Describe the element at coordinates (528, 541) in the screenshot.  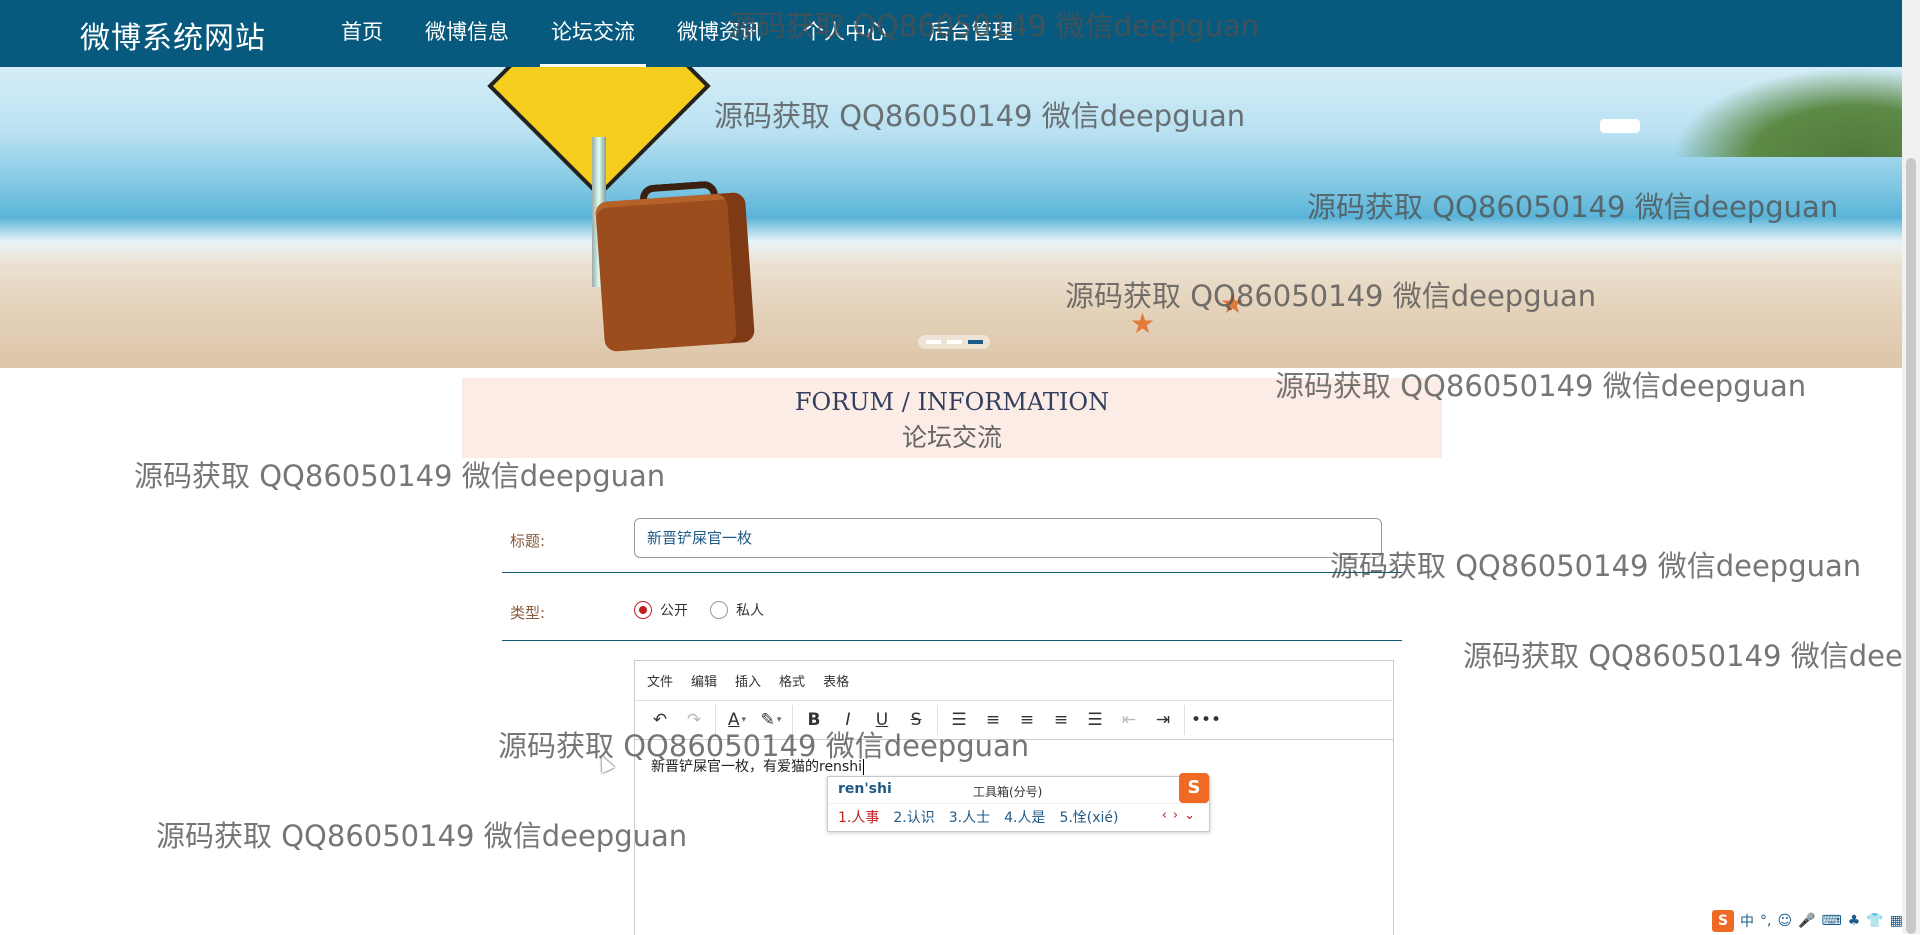
I see `title-label: 标题:` at that location.